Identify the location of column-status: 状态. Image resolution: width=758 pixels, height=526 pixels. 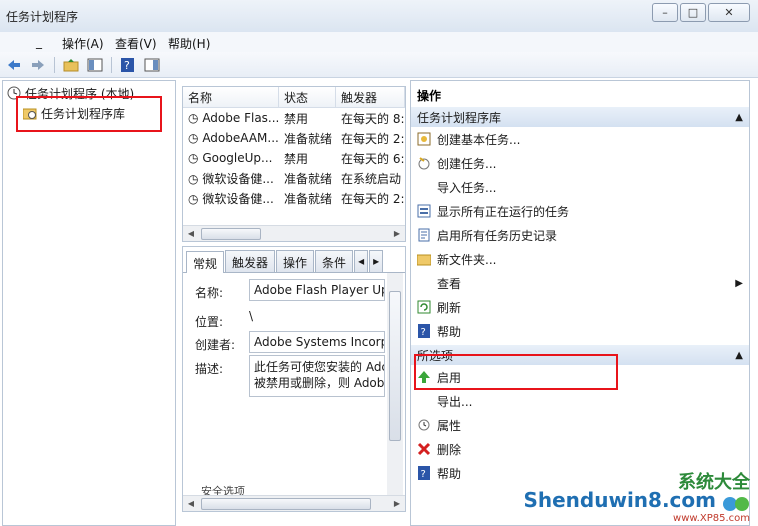
(307, 97).